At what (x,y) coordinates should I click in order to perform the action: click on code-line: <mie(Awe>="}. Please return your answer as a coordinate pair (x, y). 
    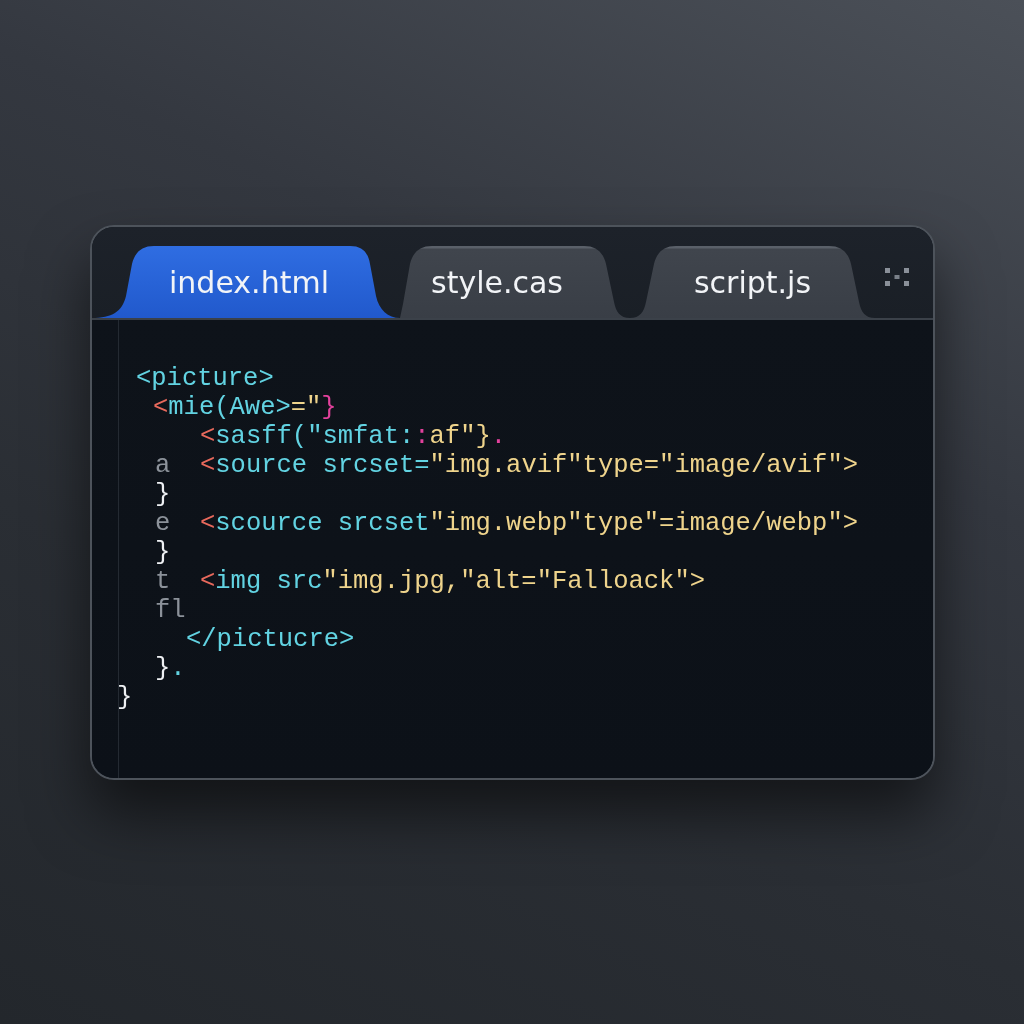
    Looking at the image, I should click on (245, 407).